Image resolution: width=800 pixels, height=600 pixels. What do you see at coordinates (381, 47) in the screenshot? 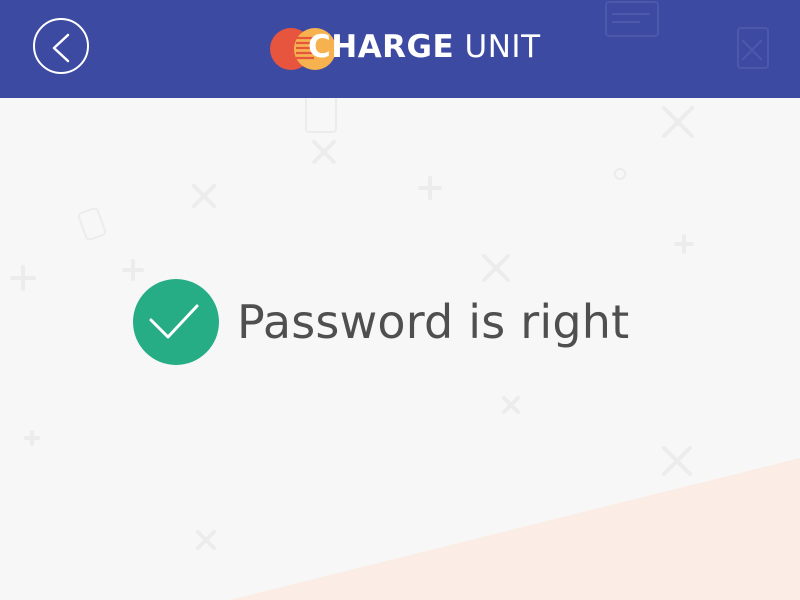
I see `brand-name-bold: CHARGE` at bounding box center [381, 47].